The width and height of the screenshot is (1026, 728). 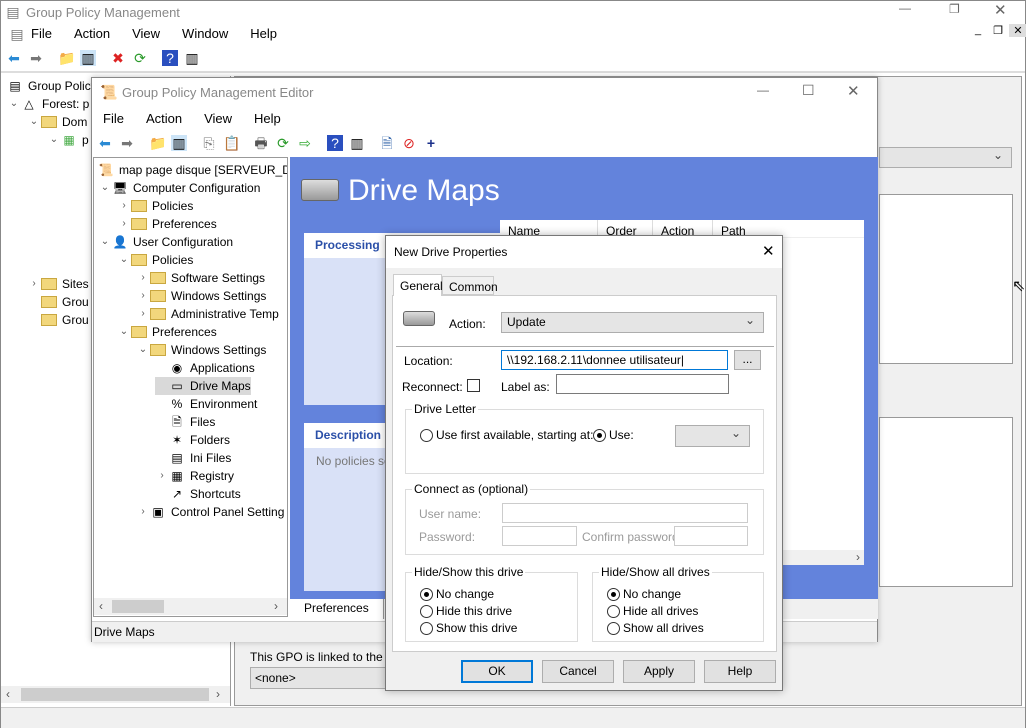 What do you see at coordinates (768, 251) in the screenshot?
I see `dialog-close-button: ✕` at bounding box center [768, 251].